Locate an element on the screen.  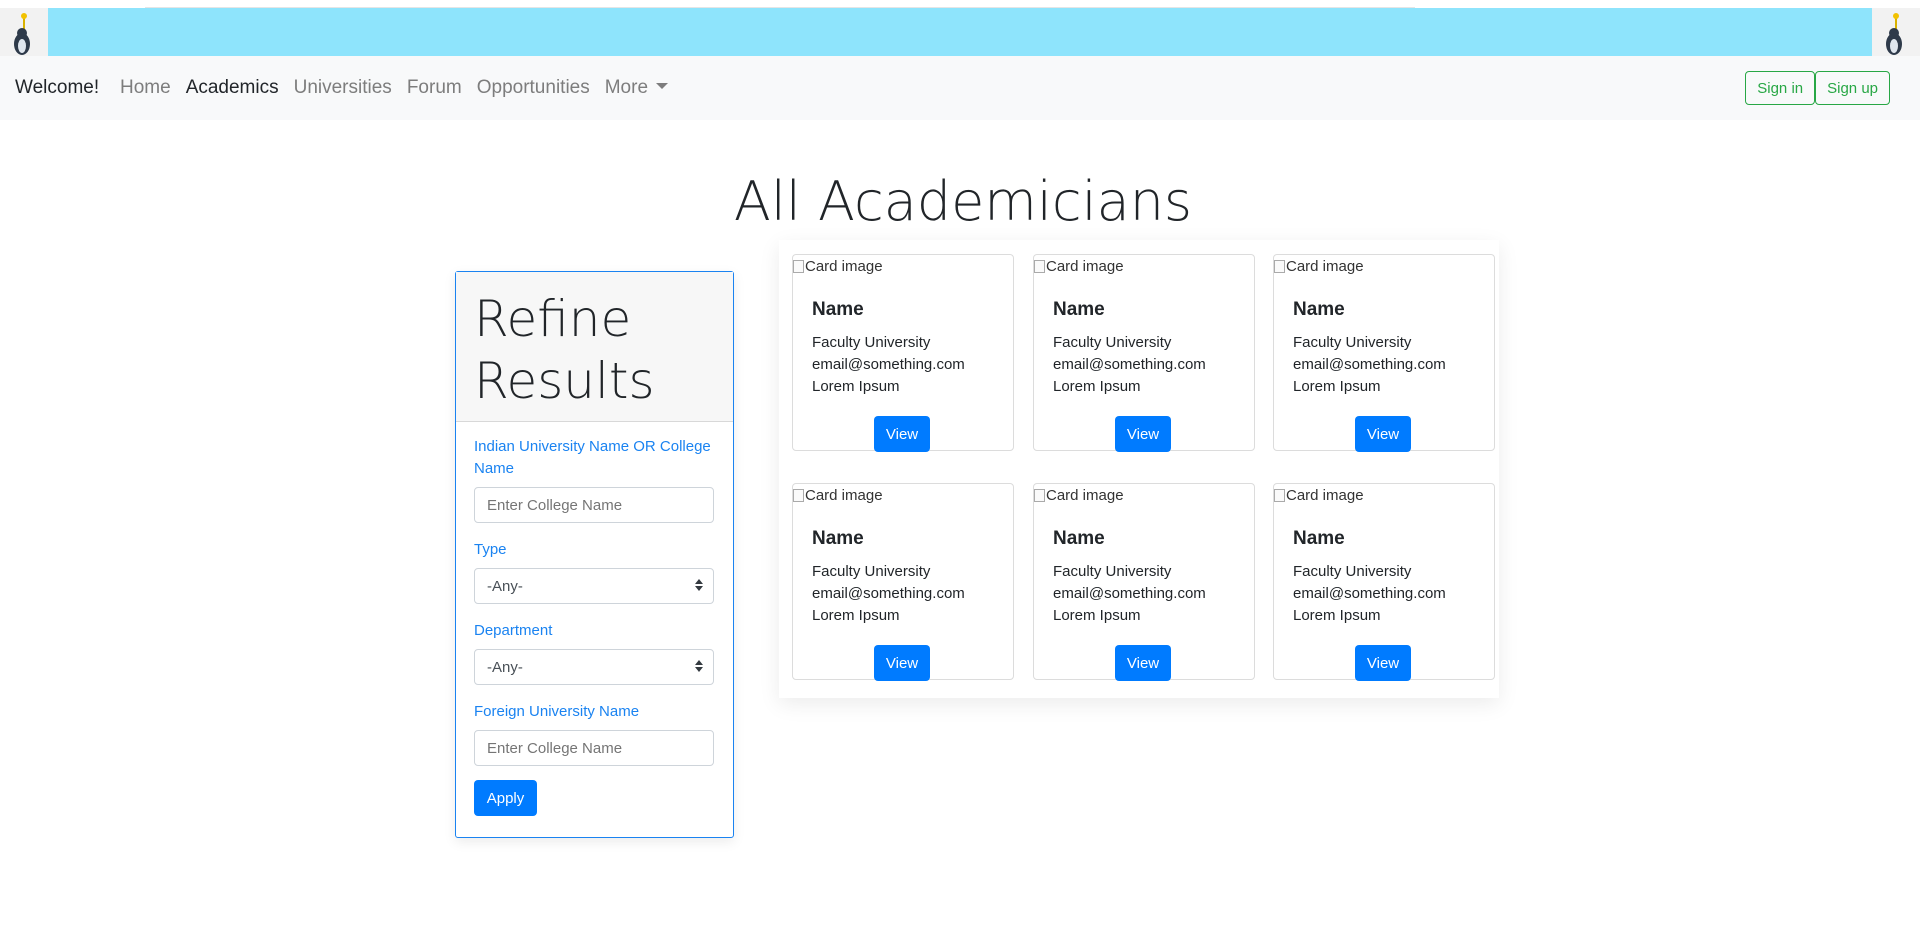
indian-college-input is located at coordinates (594, 505).